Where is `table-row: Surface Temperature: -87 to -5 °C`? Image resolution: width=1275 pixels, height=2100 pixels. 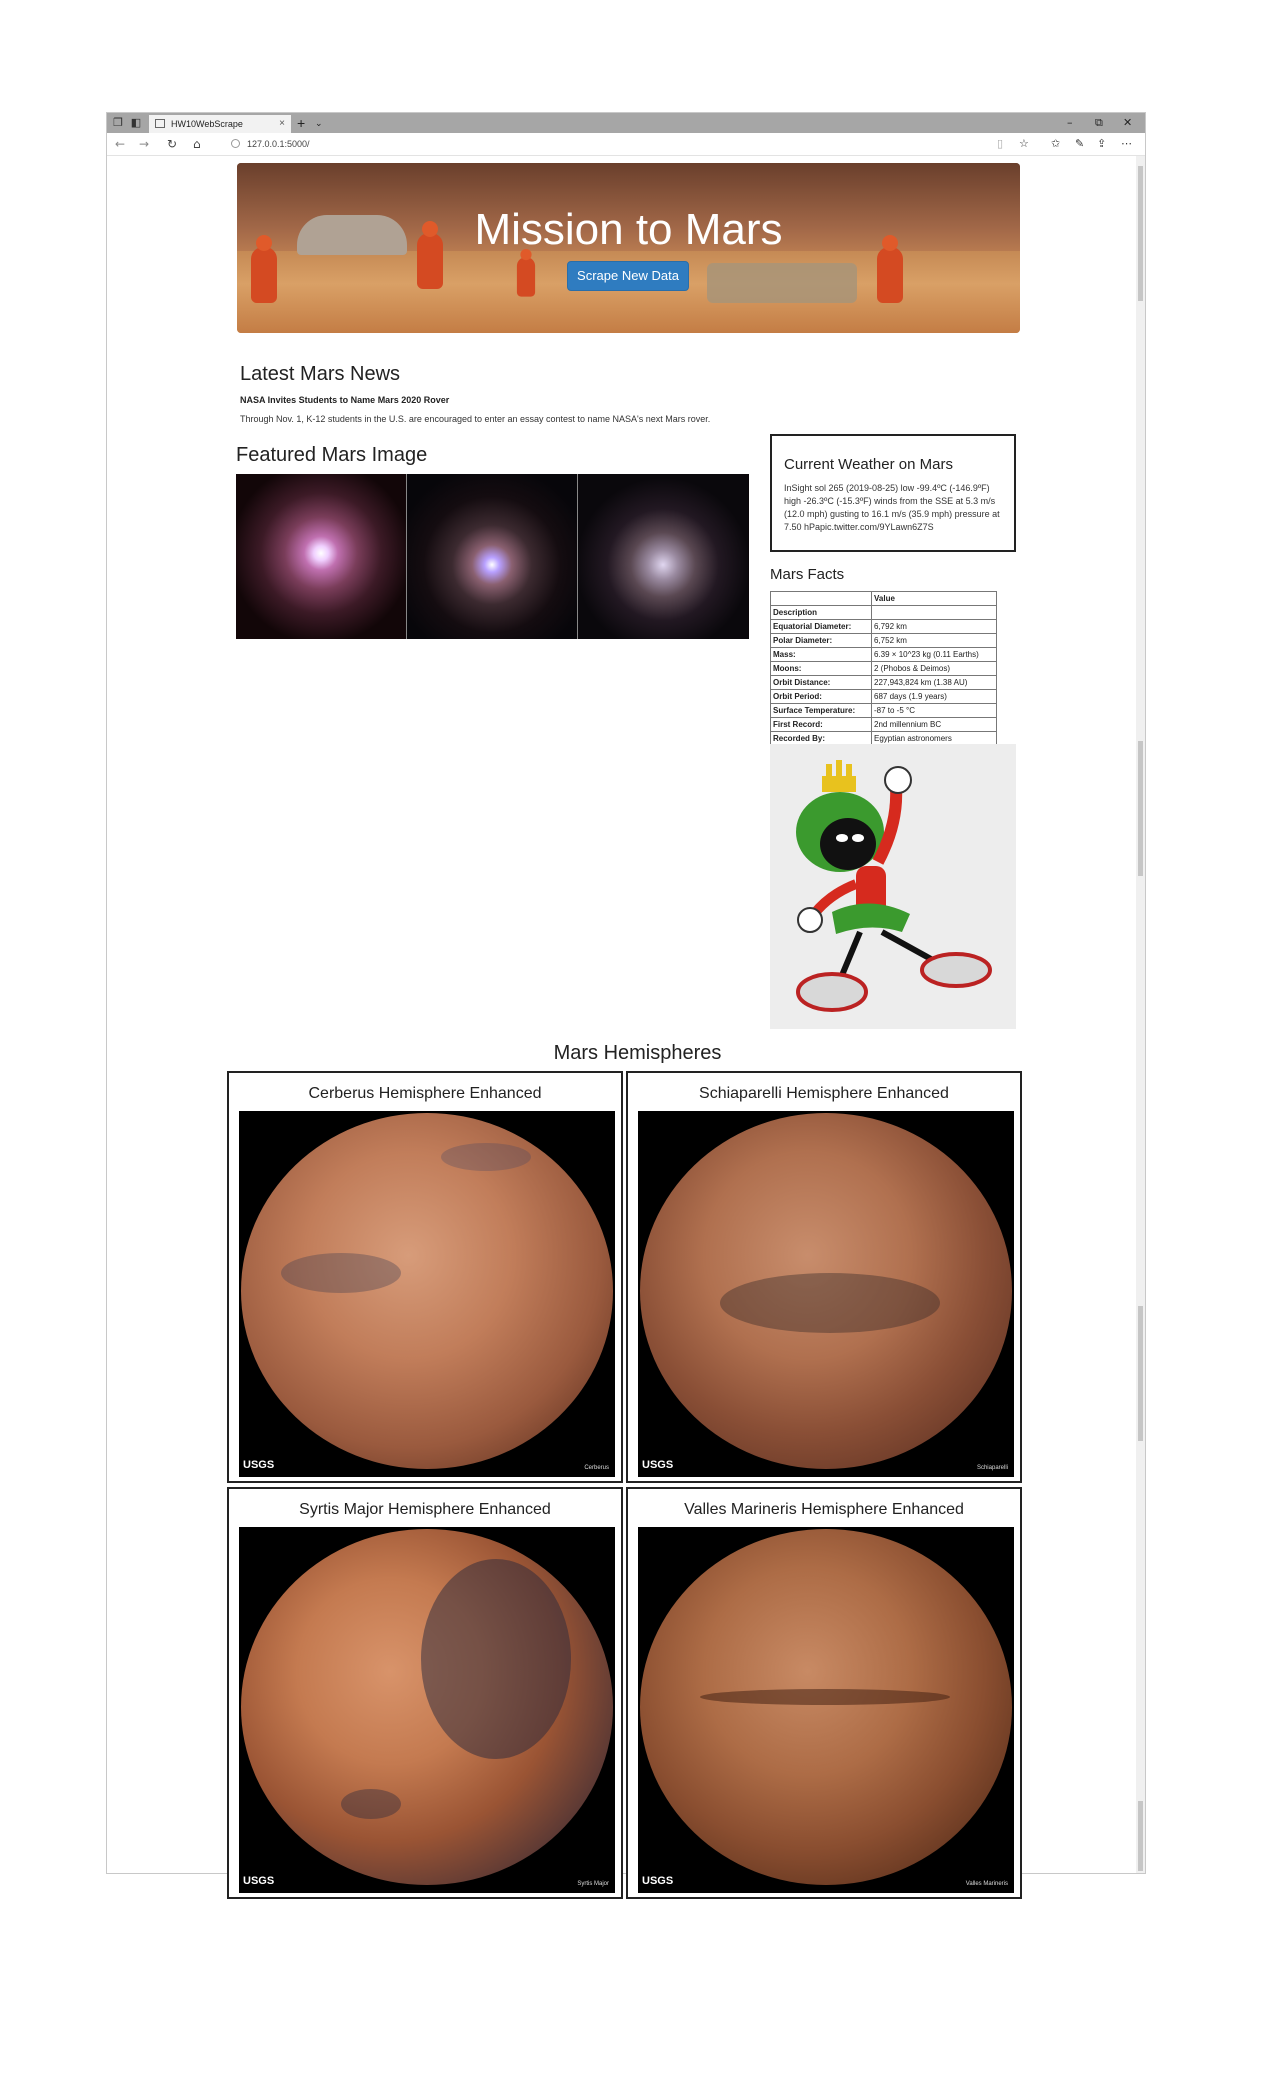
table-row: Surface Temperature: -87 to -5 °C is located at coordinates (883, 710).